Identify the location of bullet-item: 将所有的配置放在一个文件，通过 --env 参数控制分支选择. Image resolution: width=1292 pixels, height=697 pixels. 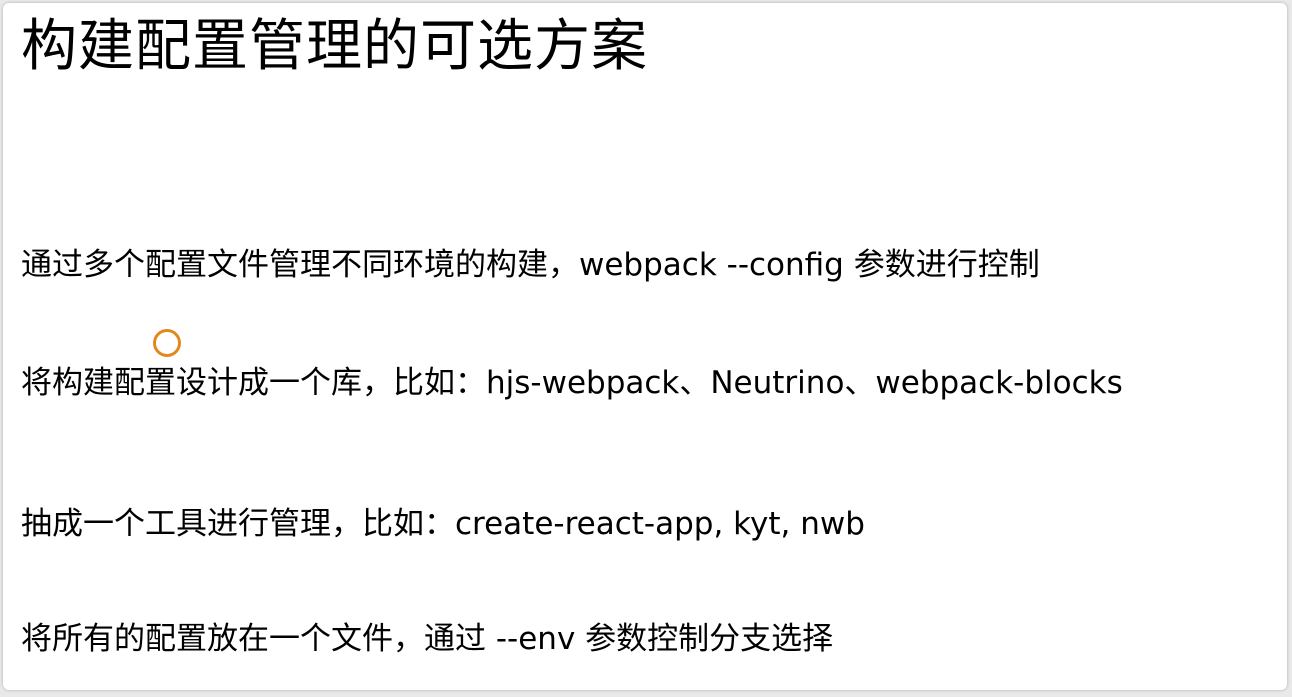
(427, 639).